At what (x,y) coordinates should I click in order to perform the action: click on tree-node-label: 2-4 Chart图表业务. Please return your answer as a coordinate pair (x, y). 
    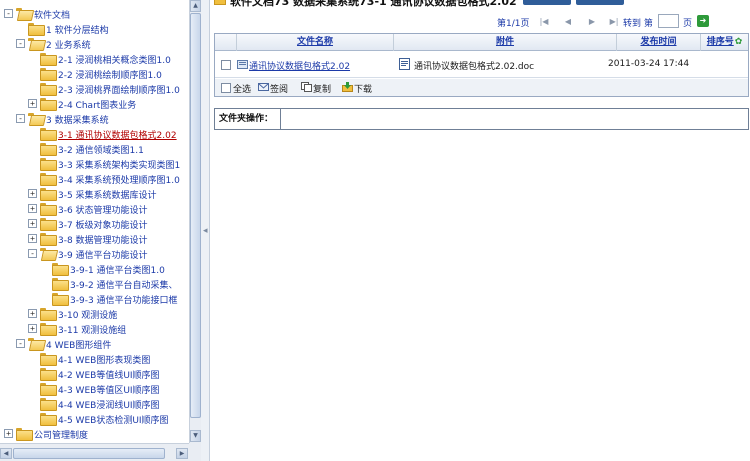
    Looking at the image, I should click on (97, 104).